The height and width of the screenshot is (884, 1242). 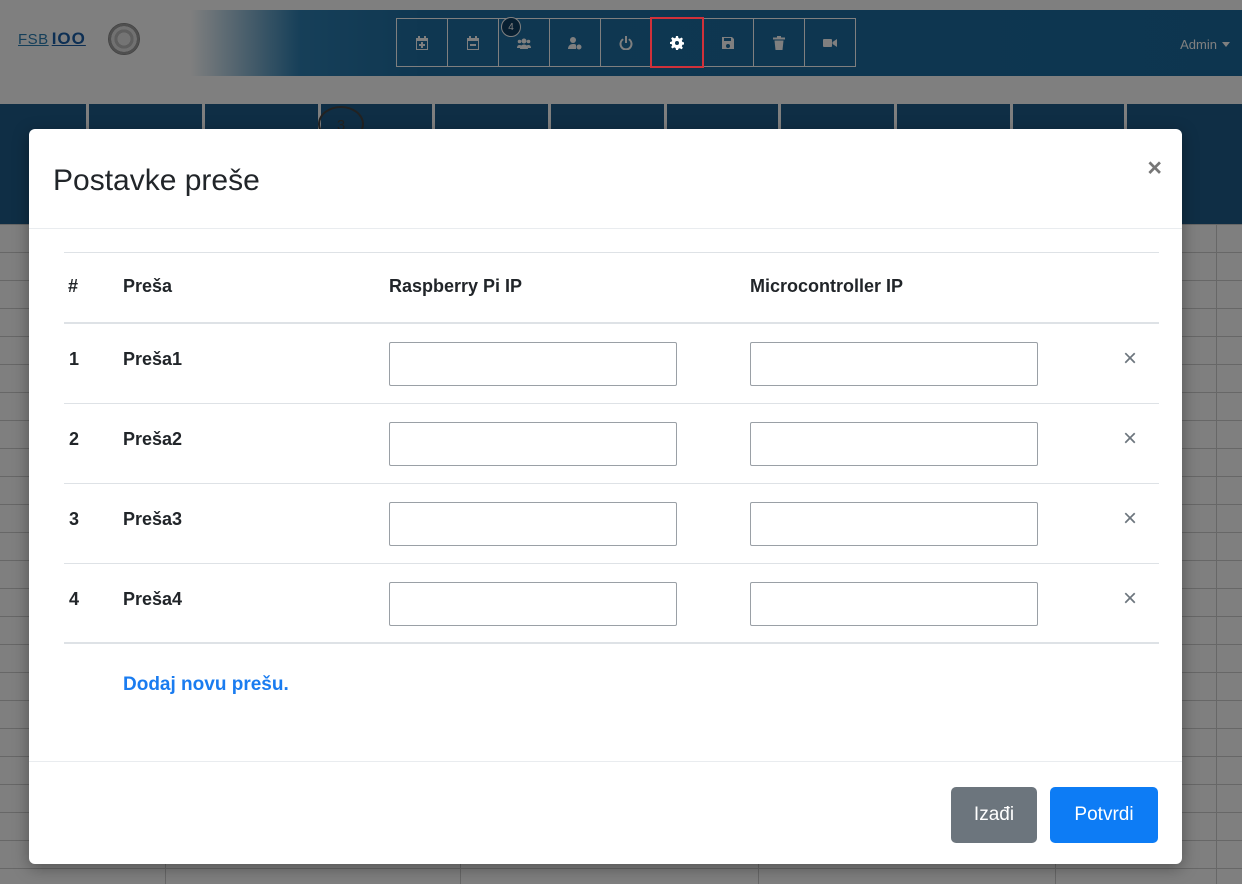 What do you see at coordinates (74, 359) in the screenshot?
I see `row-number: 1` at bounding box center [74, 359].